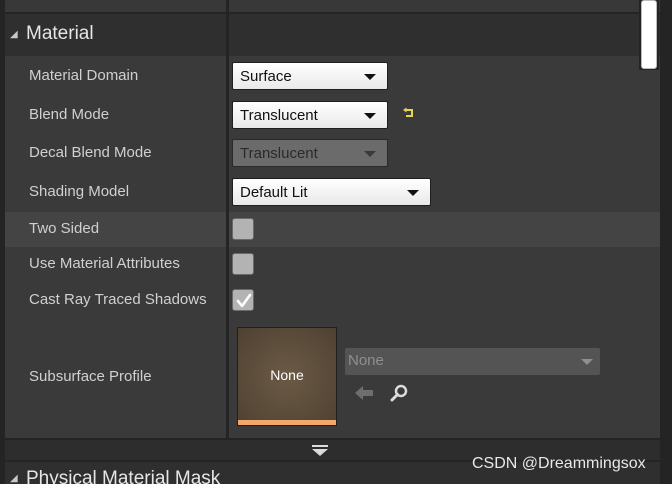 The width and height of the screenshot is (672, 484). What do you see at coordinates (123, 476) in the screenshot?
I see `category-title: Physical Material Mask` at bounding box center [123, 476].